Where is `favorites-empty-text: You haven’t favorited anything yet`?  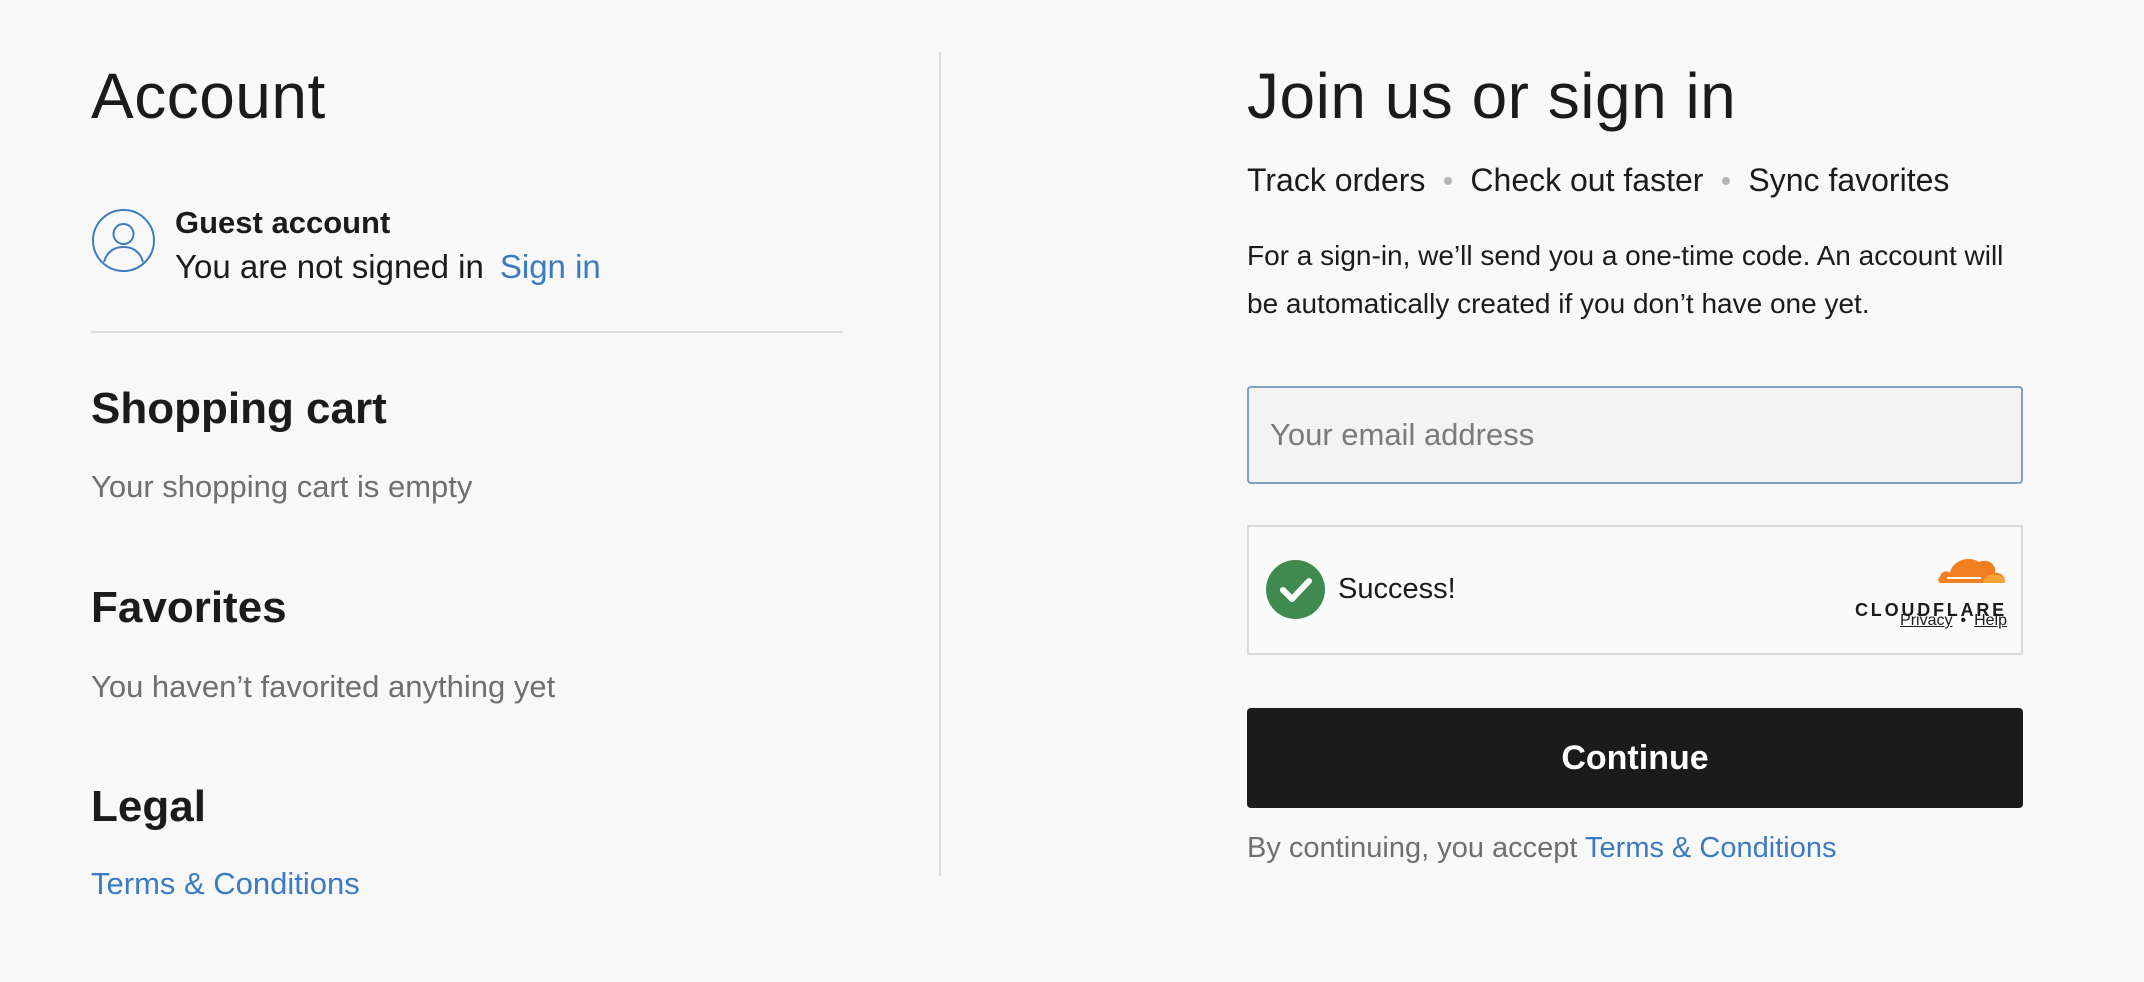
favorites-empty-text: You haven’t favorited anything yet is located at coordinates (323, 686).